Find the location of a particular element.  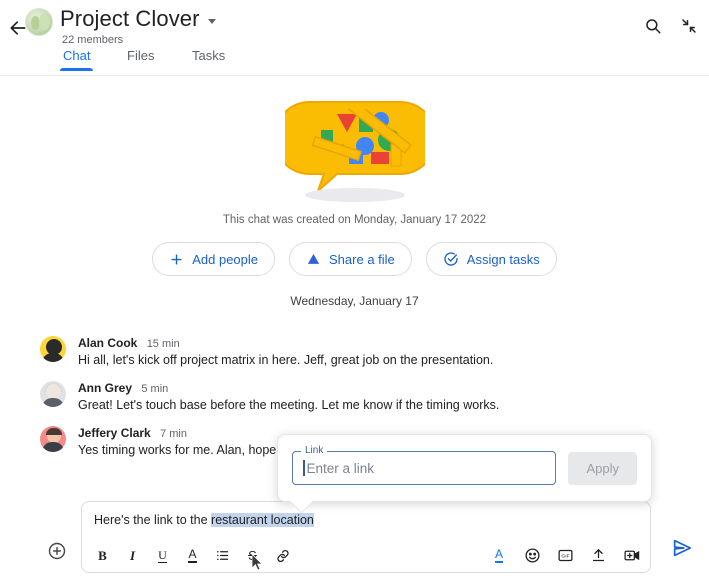

search-icon is located at coordinates (653, 26).